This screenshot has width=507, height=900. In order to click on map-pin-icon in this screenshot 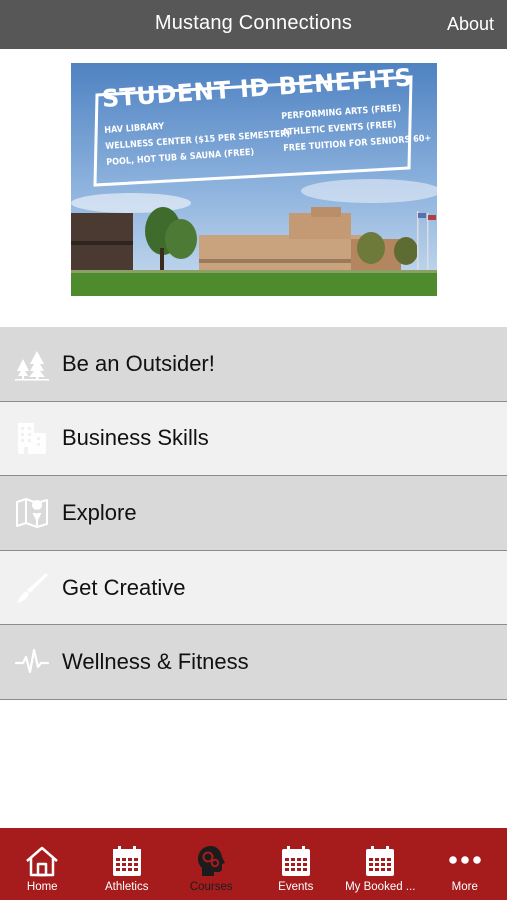, I will do `click(32, 512)`.